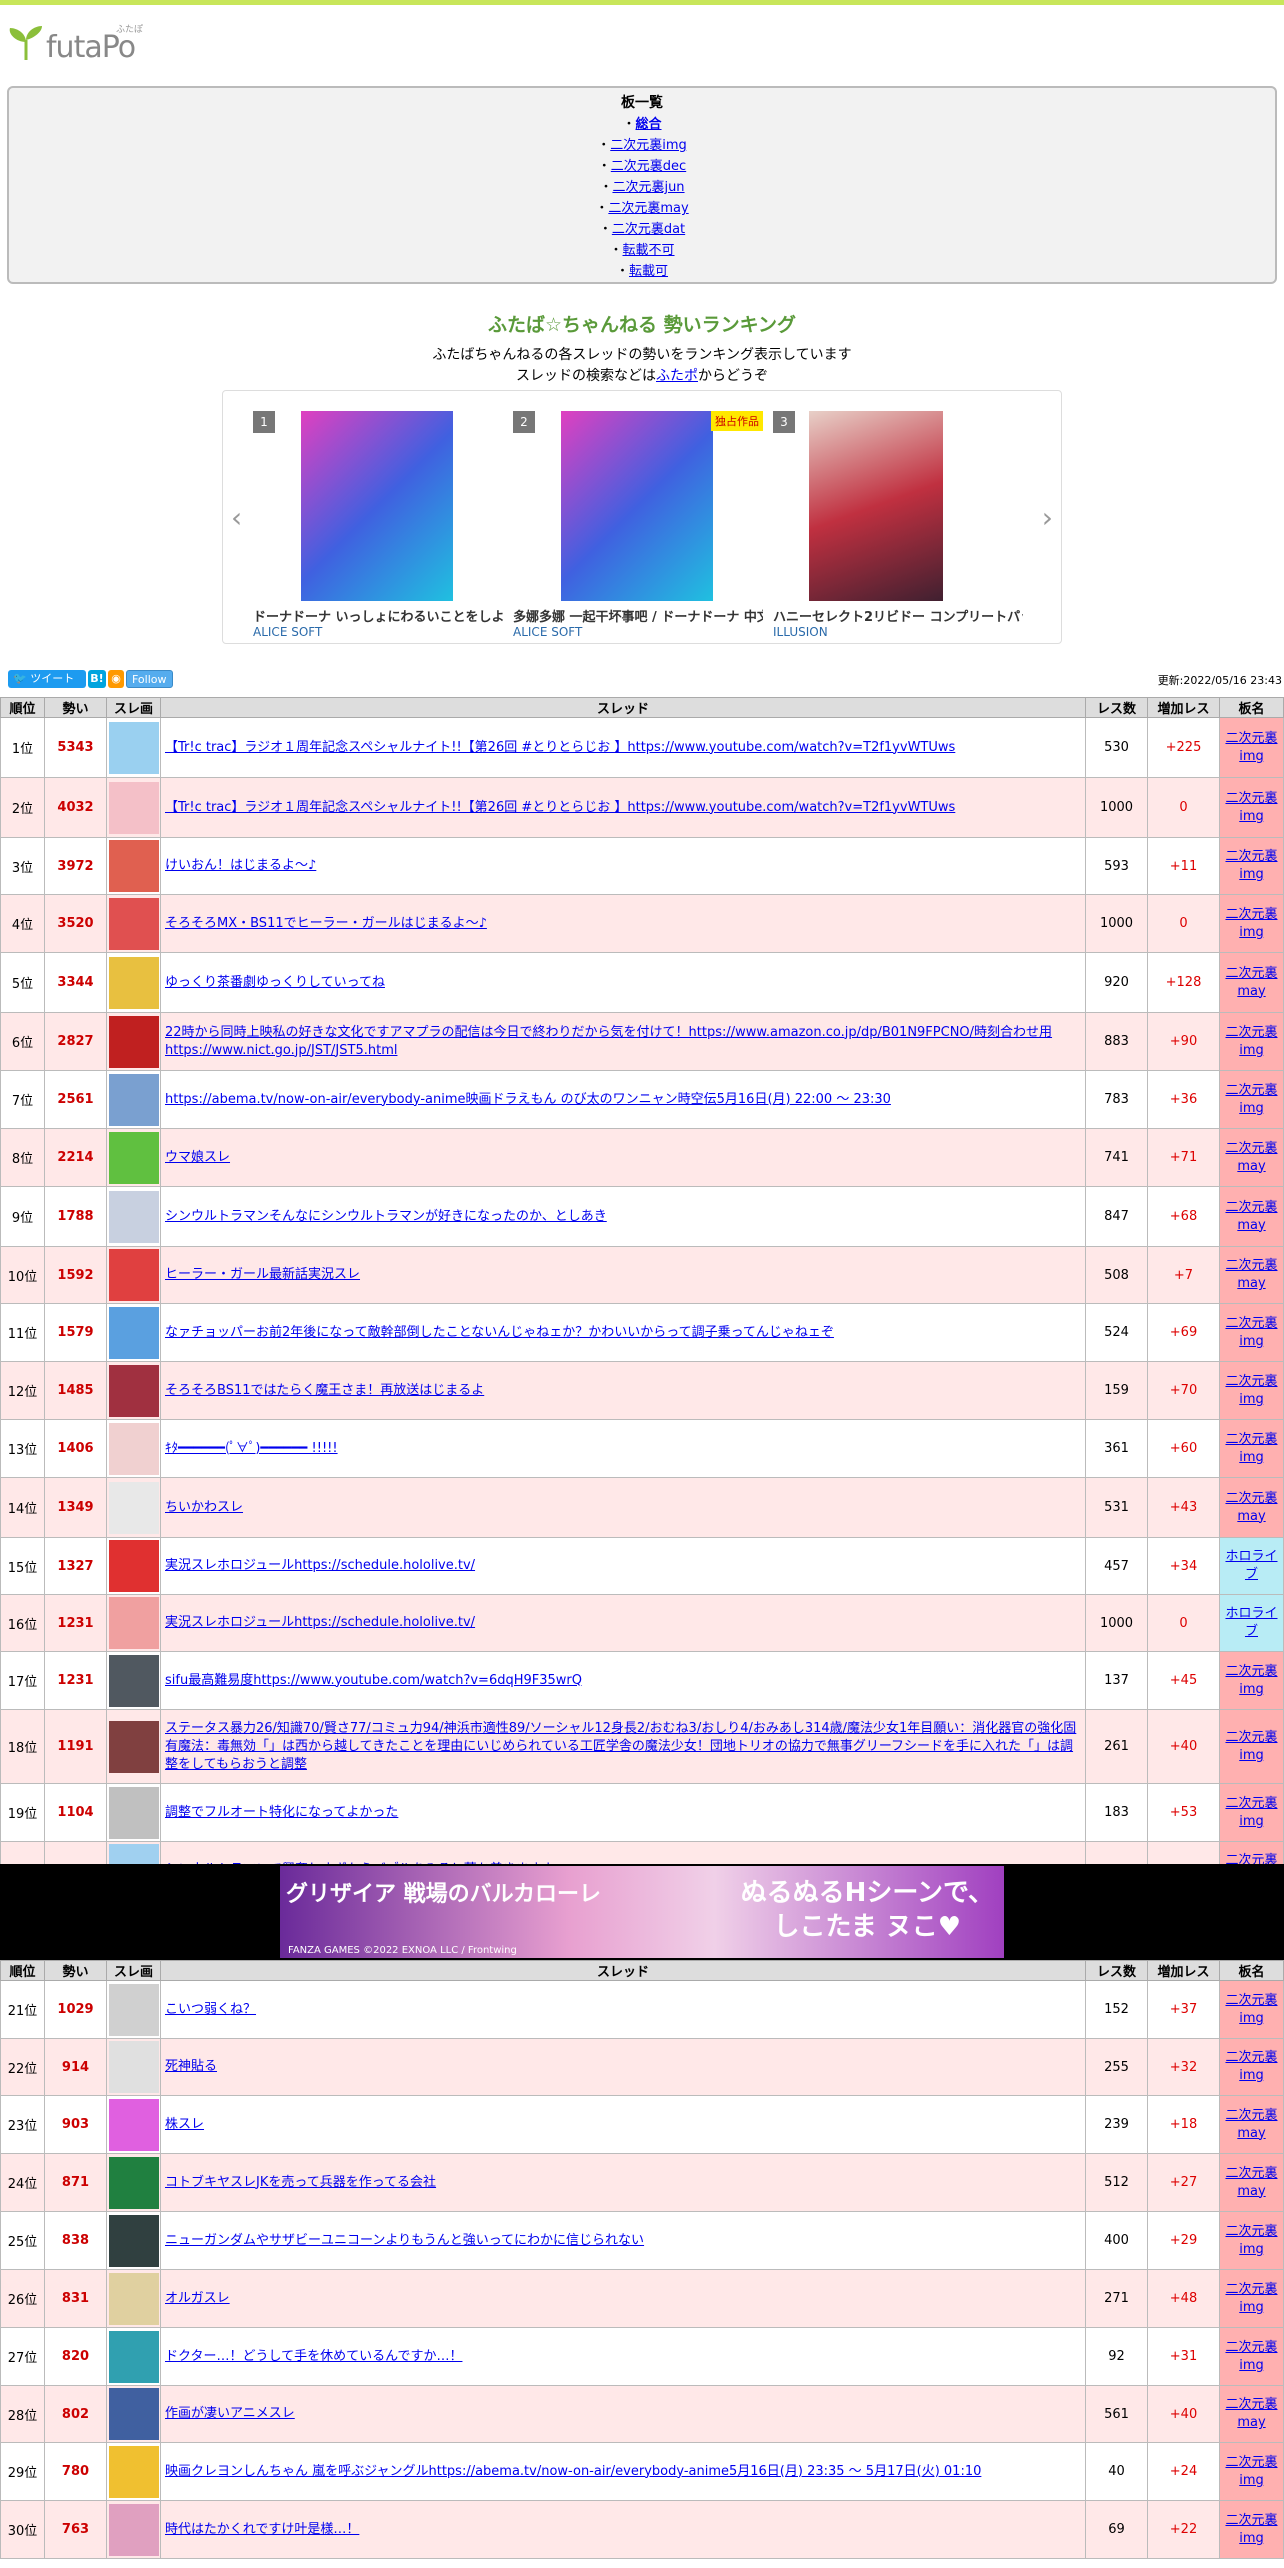 Image resolution: width=1284 pixels, height=2568 pixels. What do you see at coordinates (197, 1157) in the screenshot?
I see `thread-link: ウマ娘スレ` at bounding box center [197, 1157].